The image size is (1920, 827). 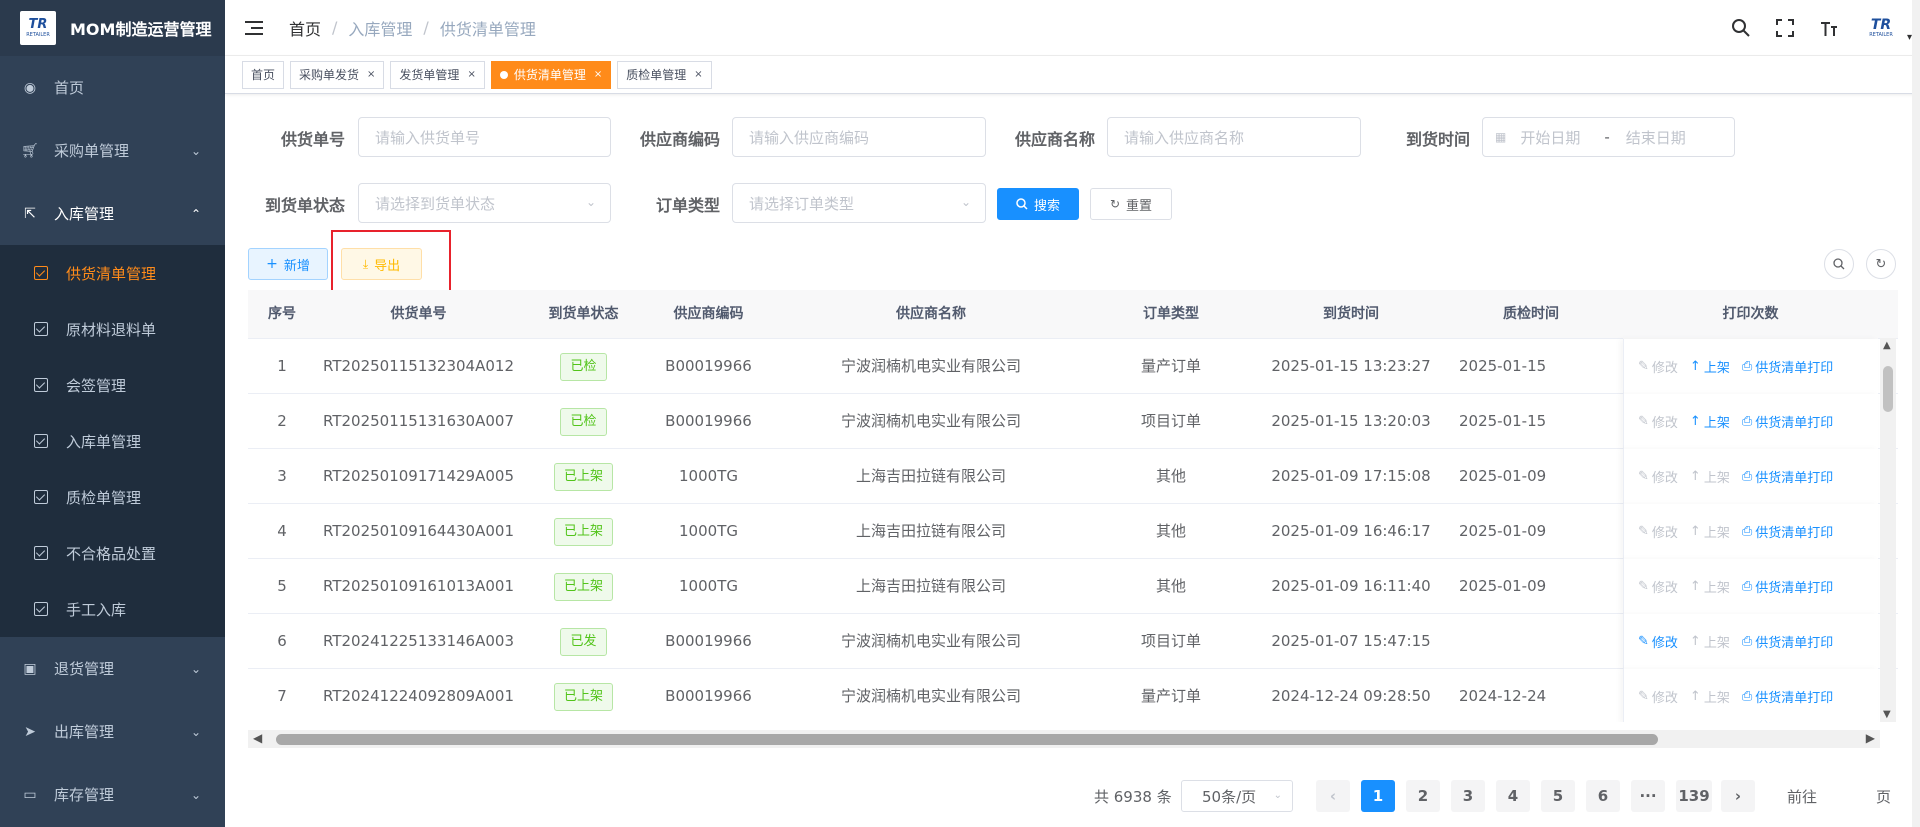 What do you see at coordinates (112, 273) in the screenshot?
I see `sidebar-item-supply-list: 供货清单管理` at bounding box center [112, 273].